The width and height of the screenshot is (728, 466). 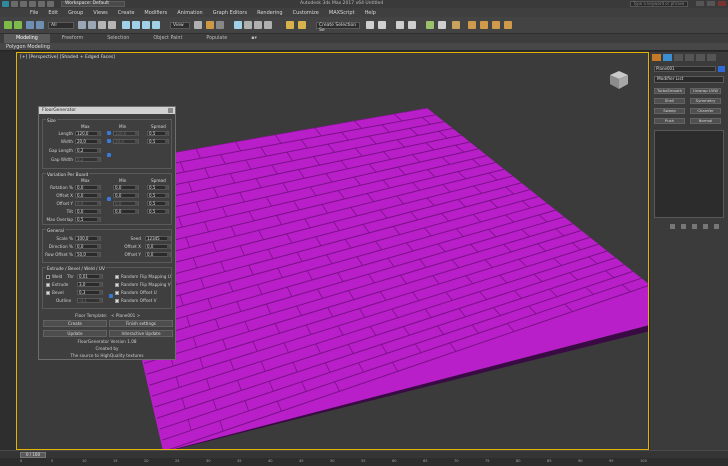 What do you see at coordinates (88, 195) in the screenshot?
I see `offset-x-max-spinner: 0,0` at bounding box center [88, 195].